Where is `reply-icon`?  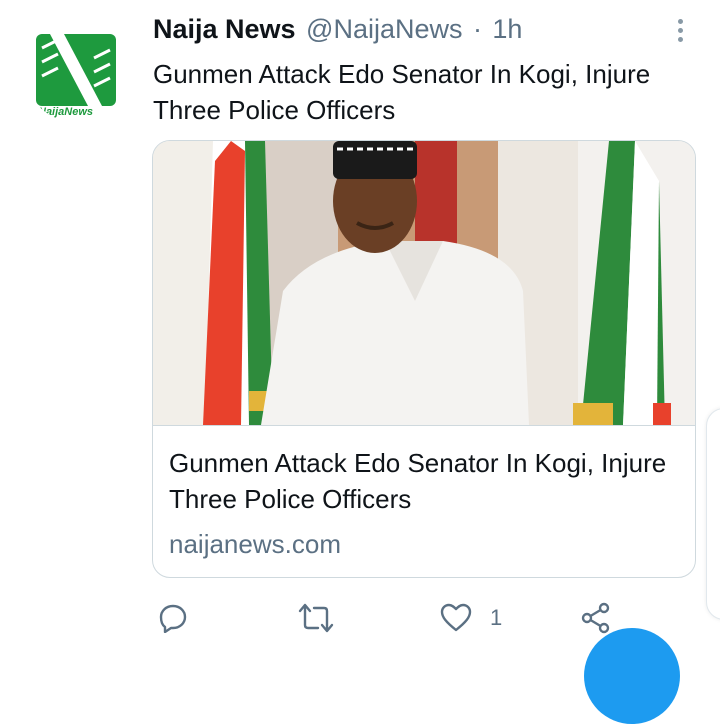 reply-icon is located at coordinates (173, 618).